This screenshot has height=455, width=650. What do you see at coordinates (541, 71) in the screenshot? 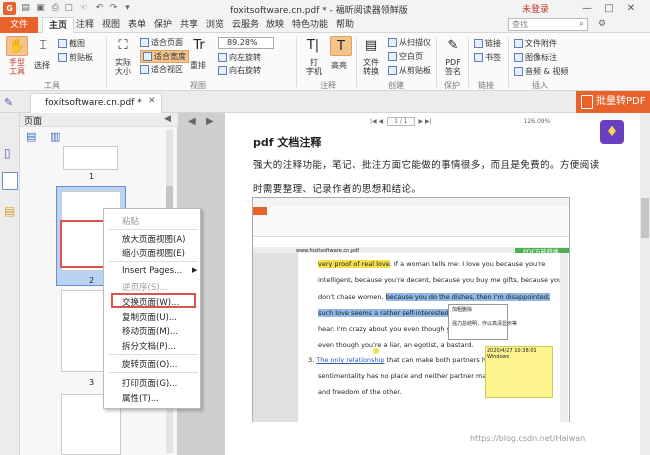
I see `audio-video-button: 音频 & 视频` at bounding box center [541, 71].